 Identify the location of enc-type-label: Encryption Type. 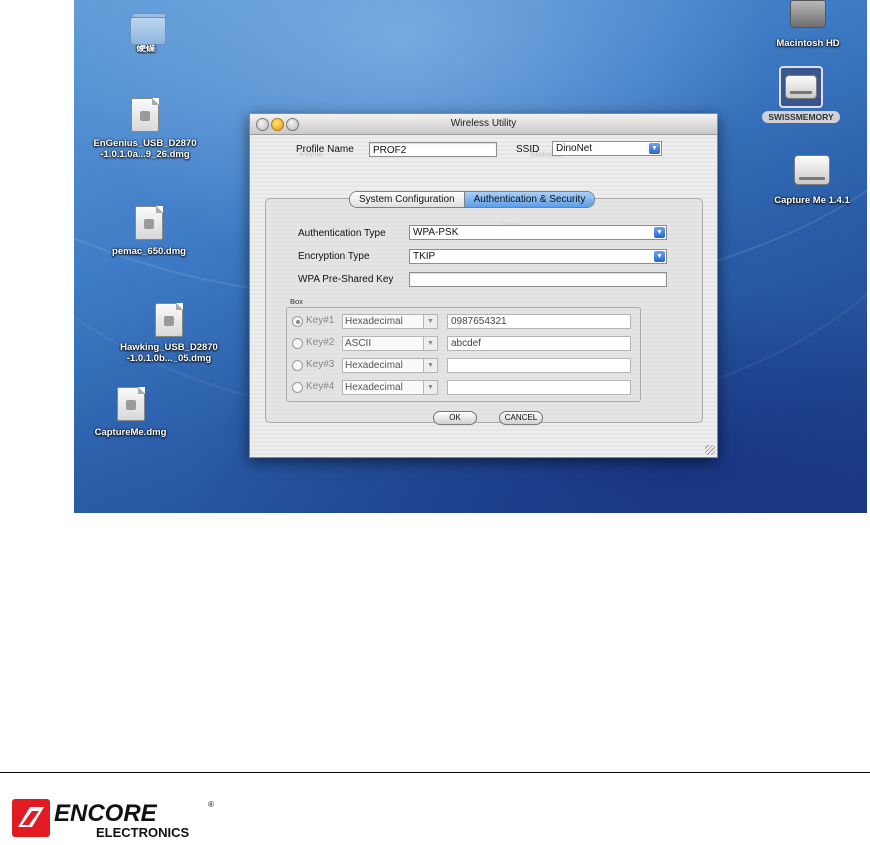
(334, 256).